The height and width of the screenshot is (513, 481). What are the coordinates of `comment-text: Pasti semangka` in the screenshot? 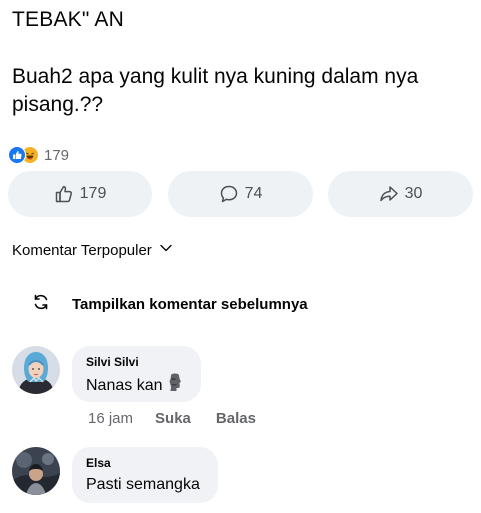 It's located at (145, 485).